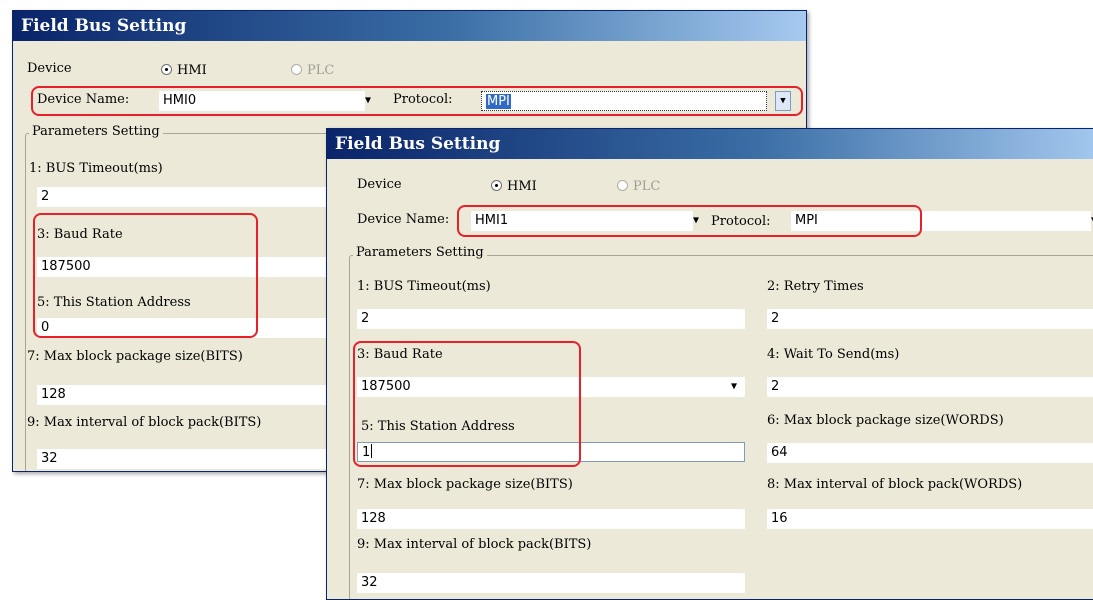 This screenshot has width=1093, height=600. What do you see at coordinates (734, 386) in the screenshot?
I see `chevron-down-icon: ▼` at bounding box center [734, 386].